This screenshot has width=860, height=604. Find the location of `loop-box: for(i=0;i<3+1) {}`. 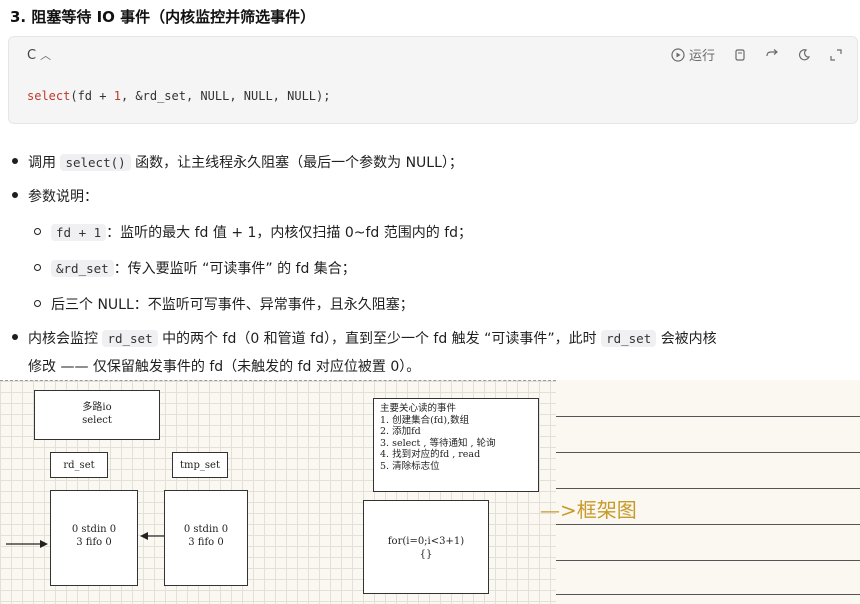

loop-box: for(i=0;i<3+1) {} is located at coordinates (426, 547).